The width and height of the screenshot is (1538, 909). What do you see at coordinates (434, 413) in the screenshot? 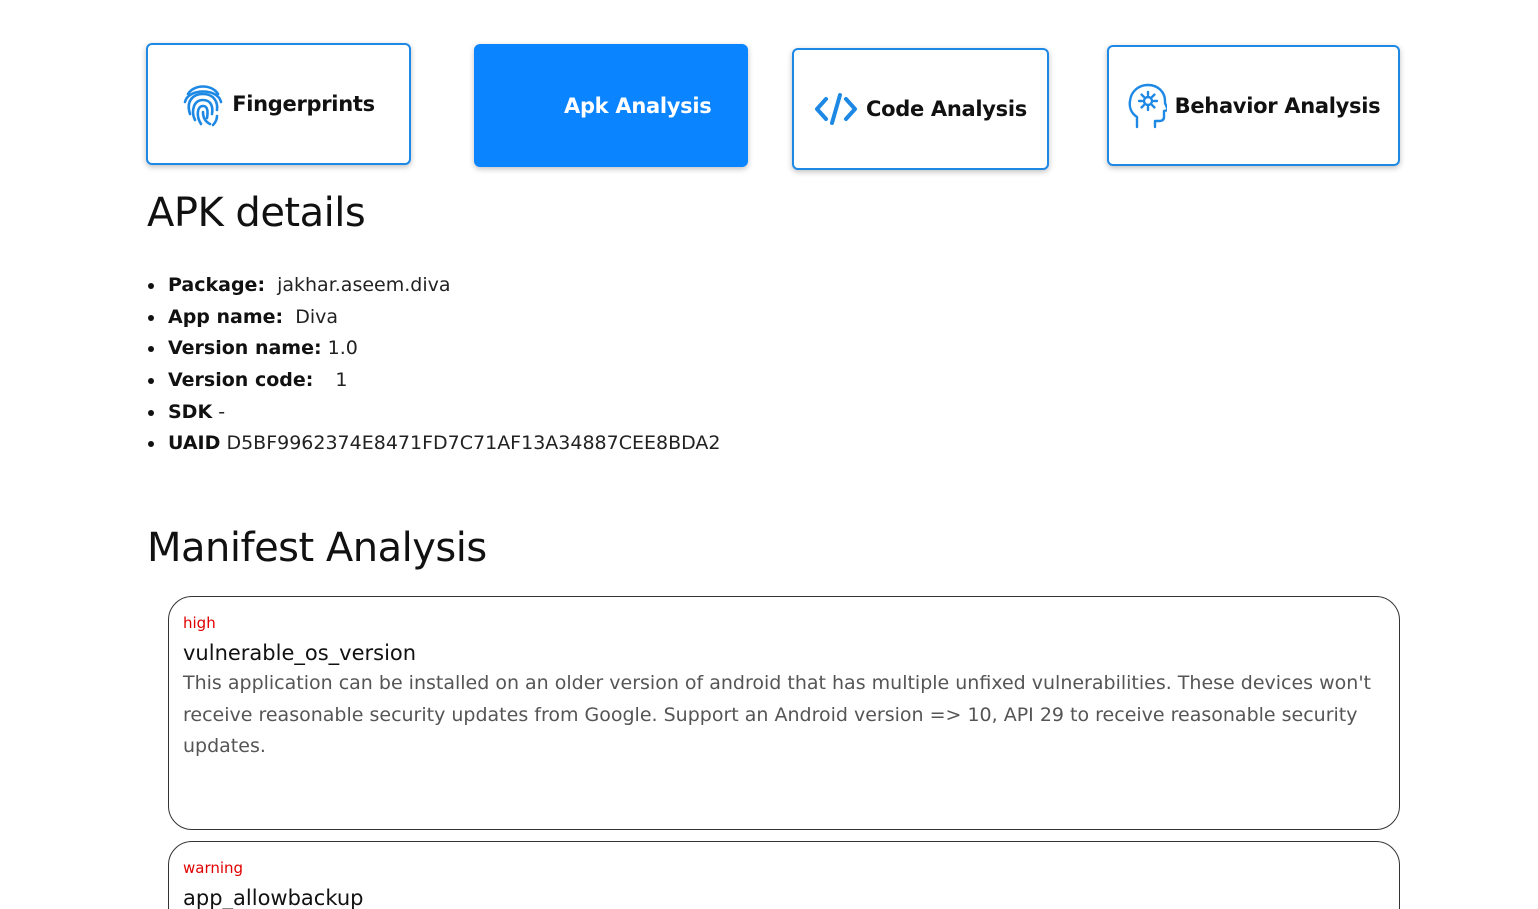
I see `detail-sdk: SDK -` at bounding box center [434, 413].